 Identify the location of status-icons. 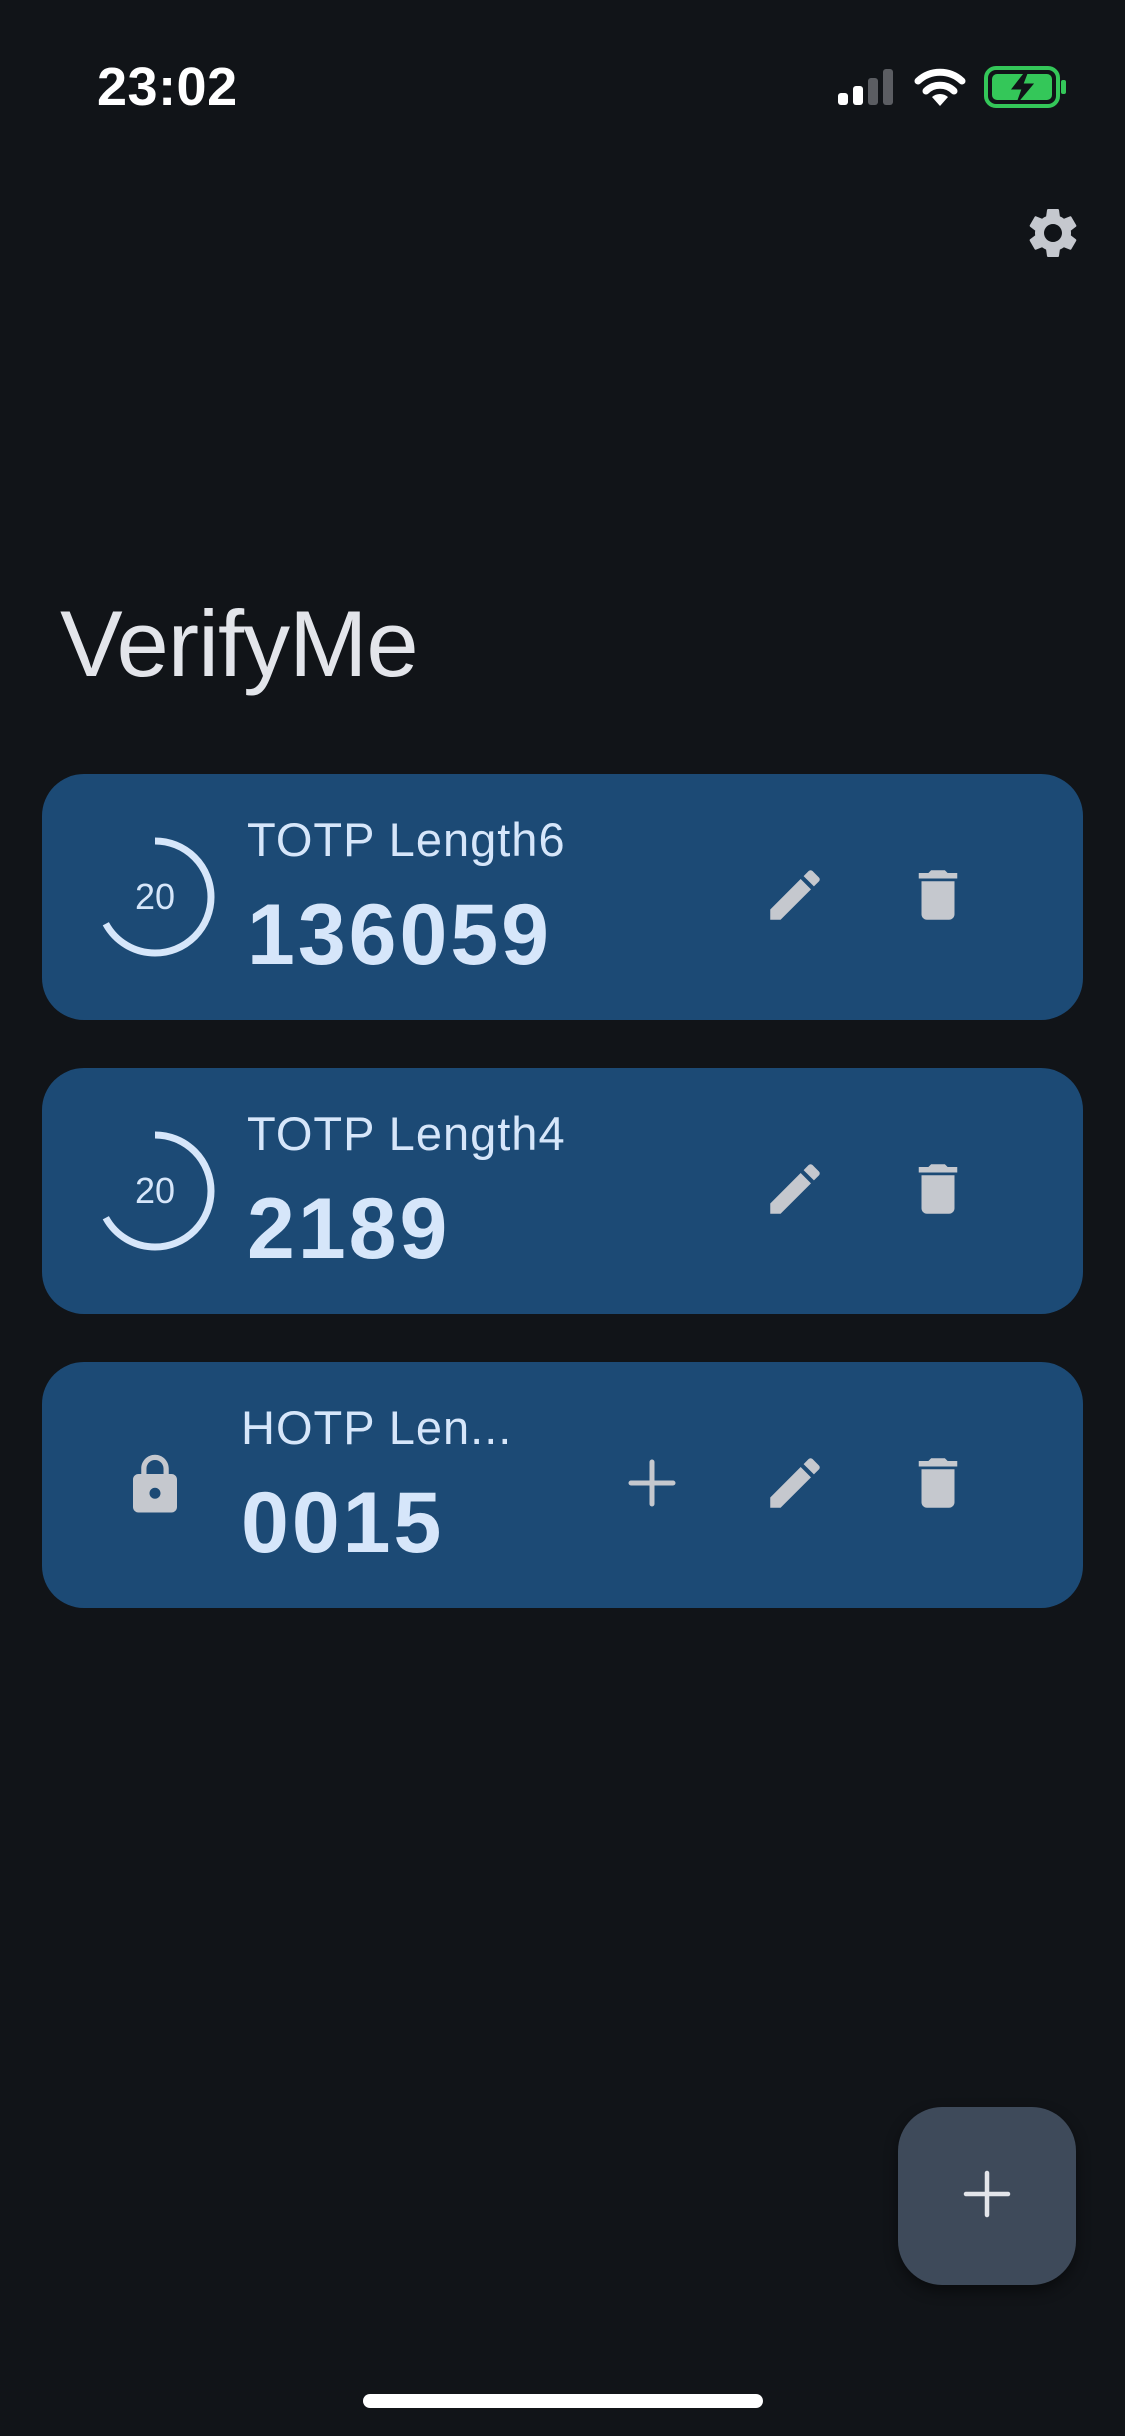
(953, 87).